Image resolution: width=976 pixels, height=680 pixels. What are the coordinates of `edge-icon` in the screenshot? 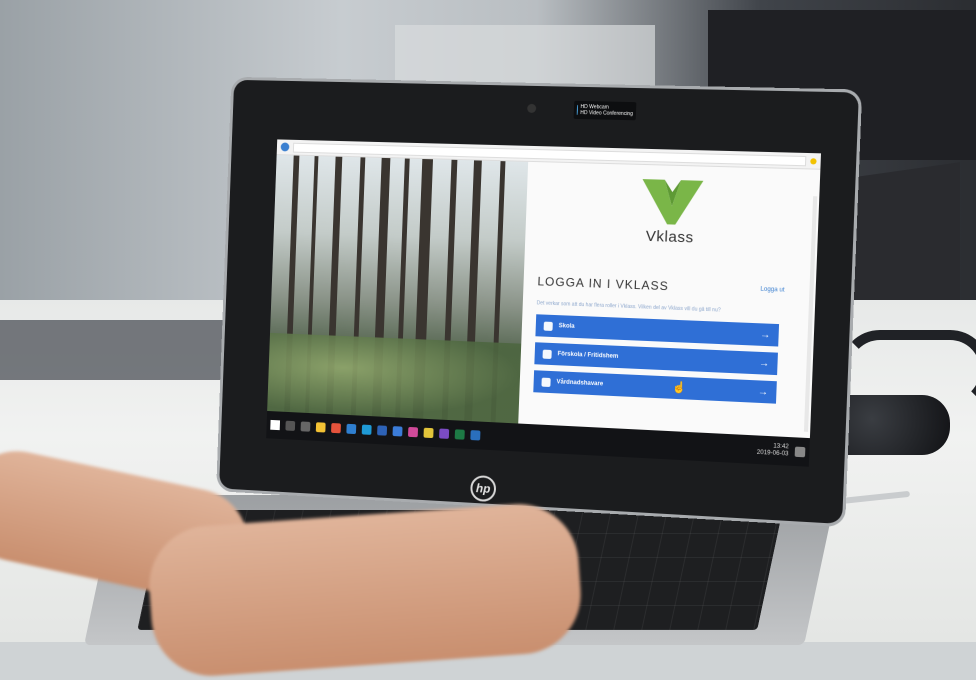 It's located at (351, 429).